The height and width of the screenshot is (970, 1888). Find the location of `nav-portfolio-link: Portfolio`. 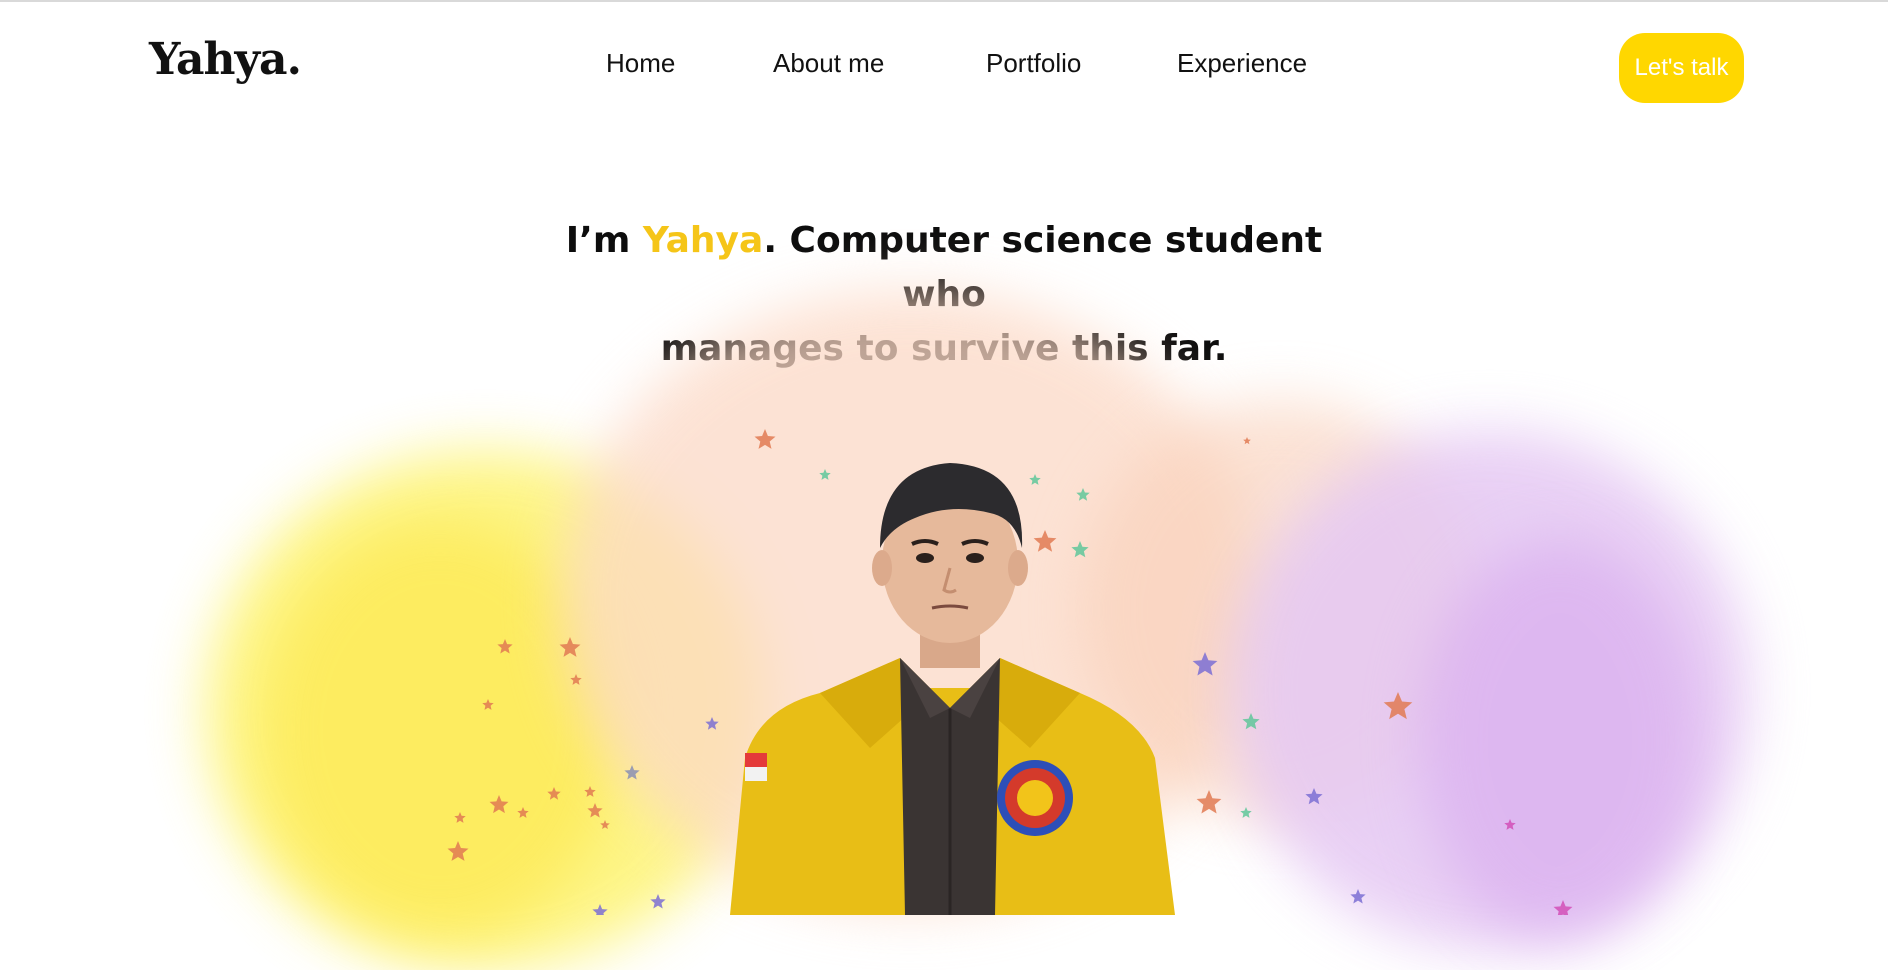

nav-portfolio-link: Portfolio is located at coordinates (1033, 63).